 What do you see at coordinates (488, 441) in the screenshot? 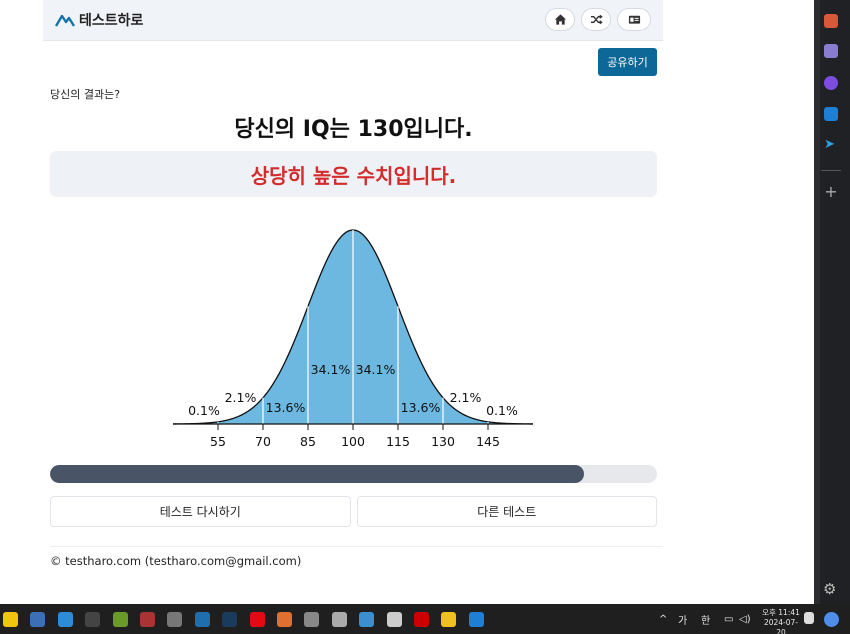
I see `x-tick-label: 145` at bounding box center [488, 441].